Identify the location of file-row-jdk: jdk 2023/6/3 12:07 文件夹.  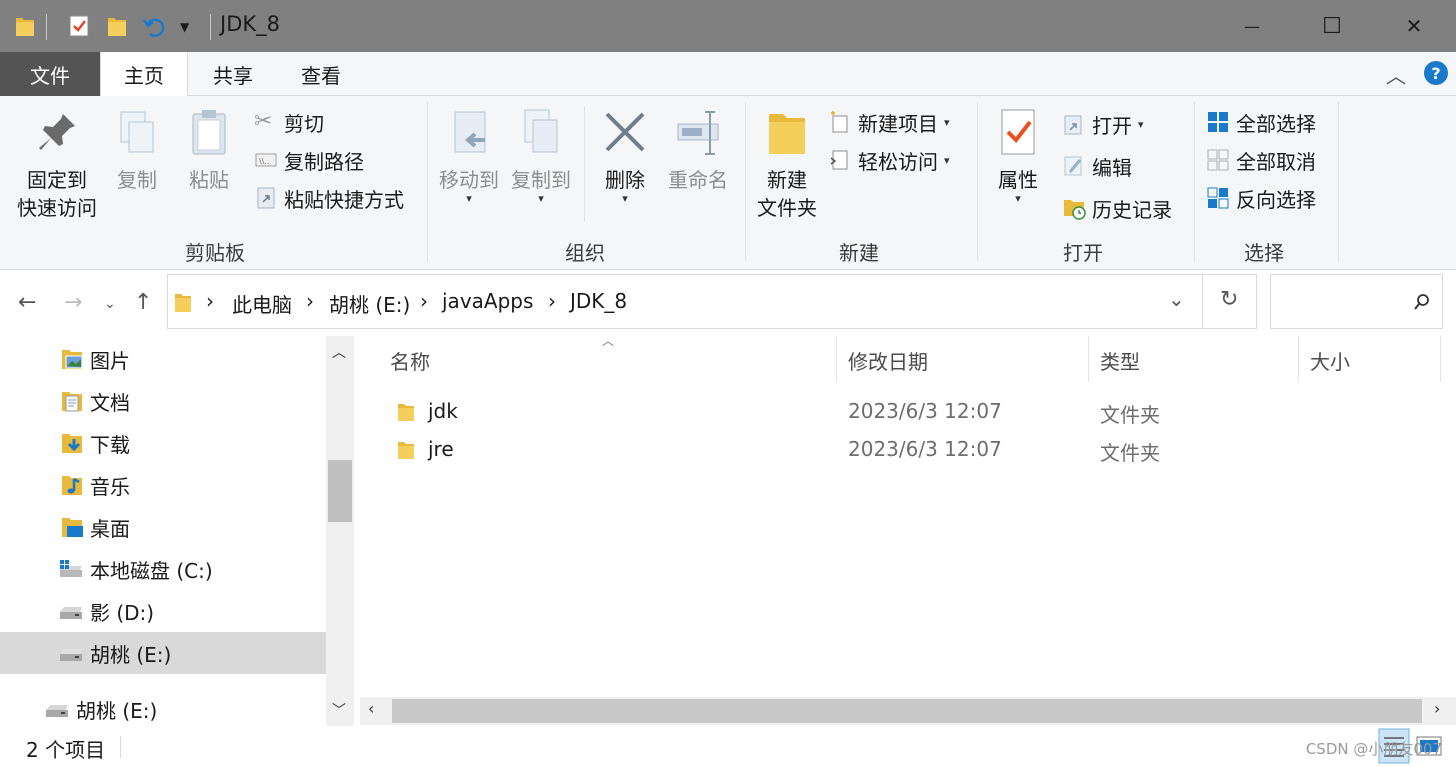
(915, 412).